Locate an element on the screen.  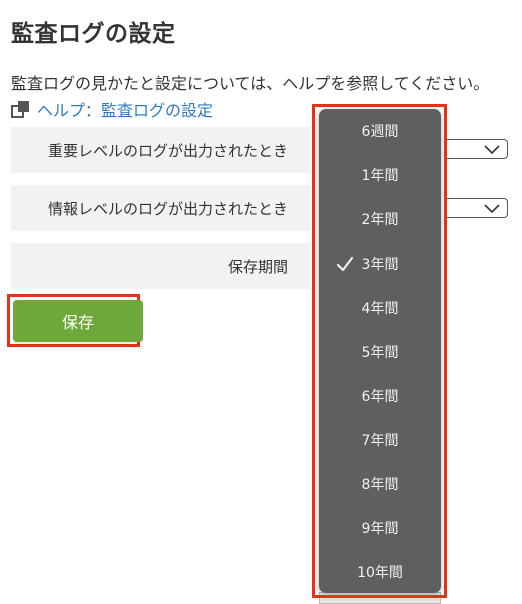
info-log-select is located at coordinates (477, 208).